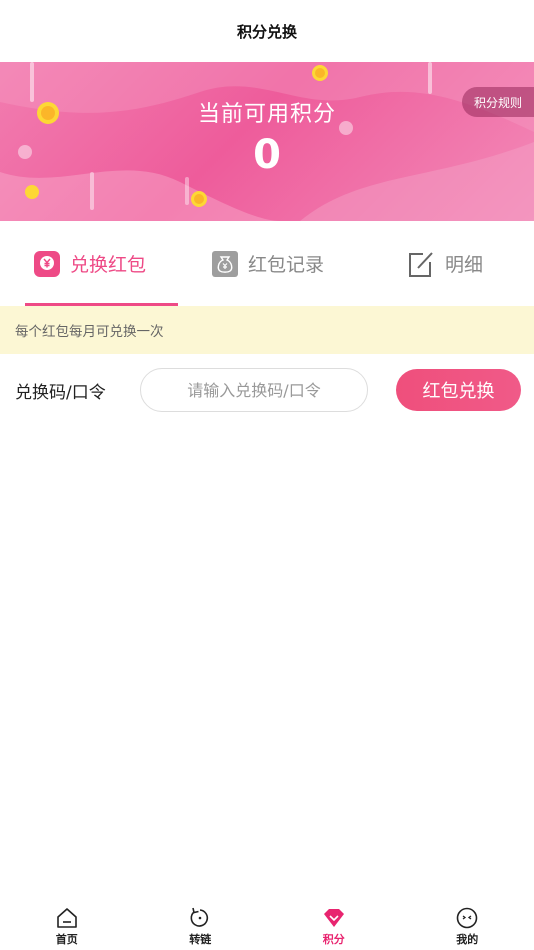 The height and width of the screenshot is (950, 534). Describe the element at coordinates (200, 939) in the screenshot. I see `nav-label: 转链` at that location.